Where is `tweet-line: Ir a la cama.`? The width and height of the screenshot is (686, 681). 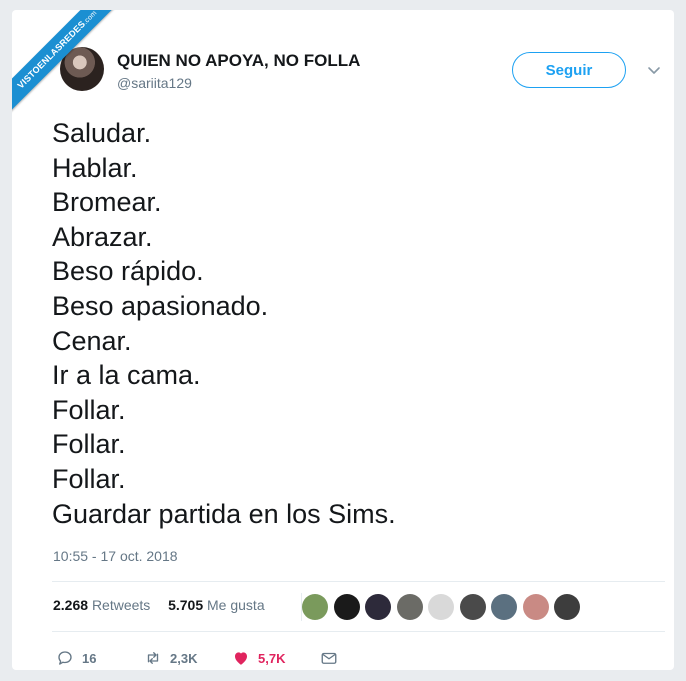 tweet-line: Ir a la cama. is located at coordinates (126, 375).